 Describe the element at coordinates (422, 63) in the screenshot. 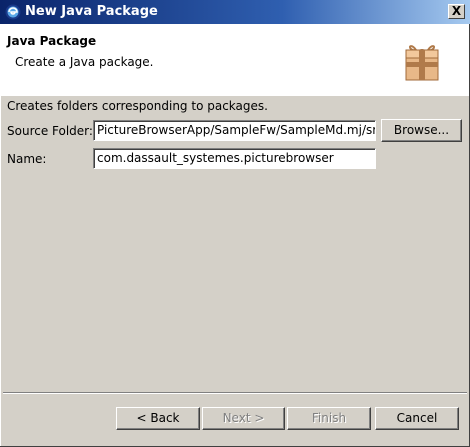

I see `package-box-icon` at that location.